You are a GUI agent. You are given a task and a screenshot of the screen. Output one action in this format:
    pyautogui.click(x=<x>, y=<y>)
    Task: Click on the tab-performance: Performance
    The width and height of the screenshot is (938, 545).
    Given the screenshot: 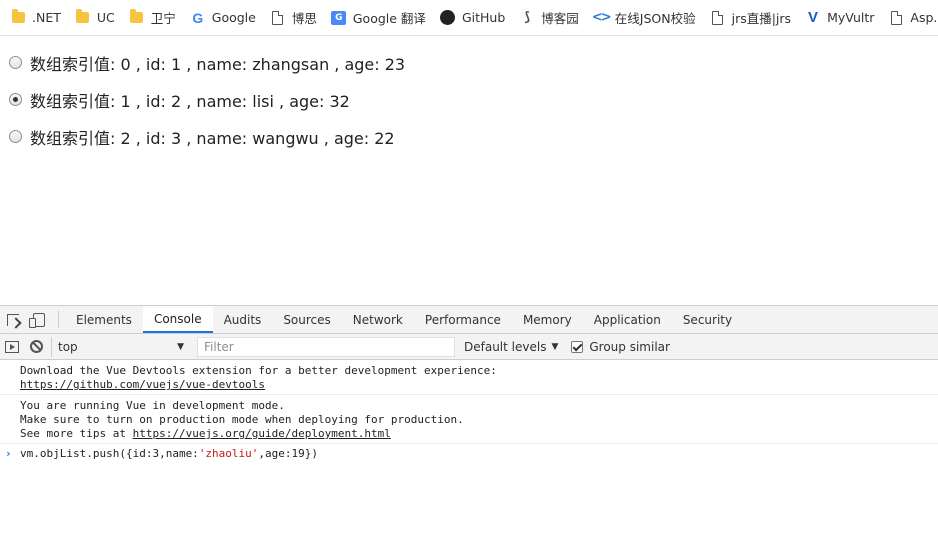 What is the action you would take?
    pyautogui.click(x=463, y=319)
    